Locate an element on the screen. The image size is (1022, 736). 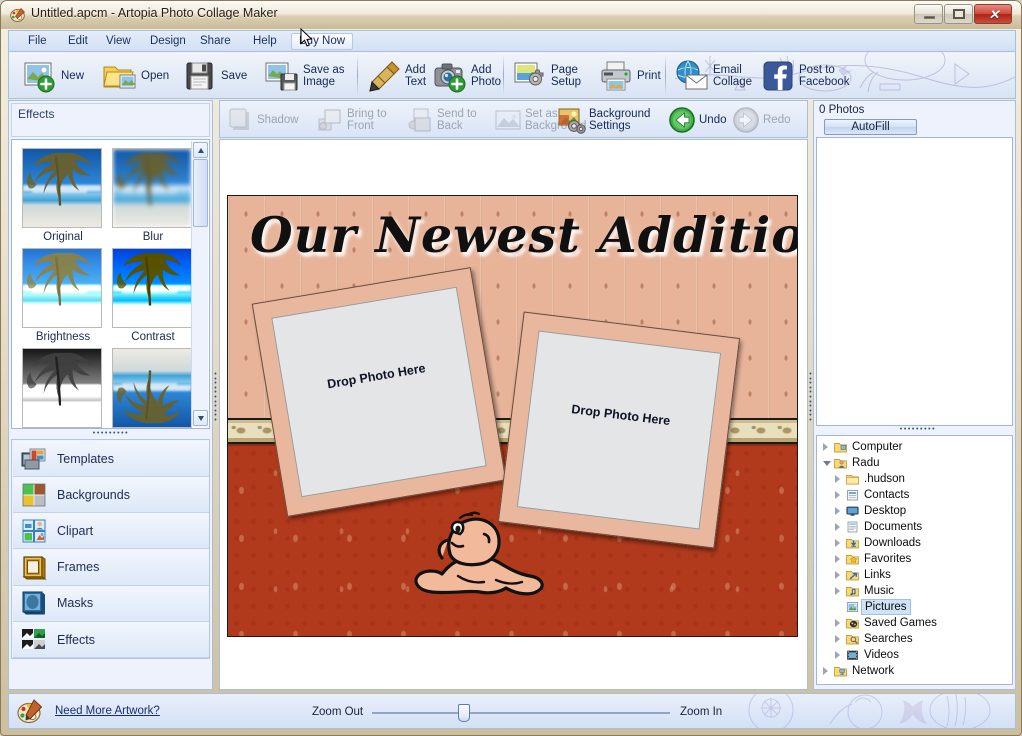
zoom-slider-handle is located at coordinates (463, 713).